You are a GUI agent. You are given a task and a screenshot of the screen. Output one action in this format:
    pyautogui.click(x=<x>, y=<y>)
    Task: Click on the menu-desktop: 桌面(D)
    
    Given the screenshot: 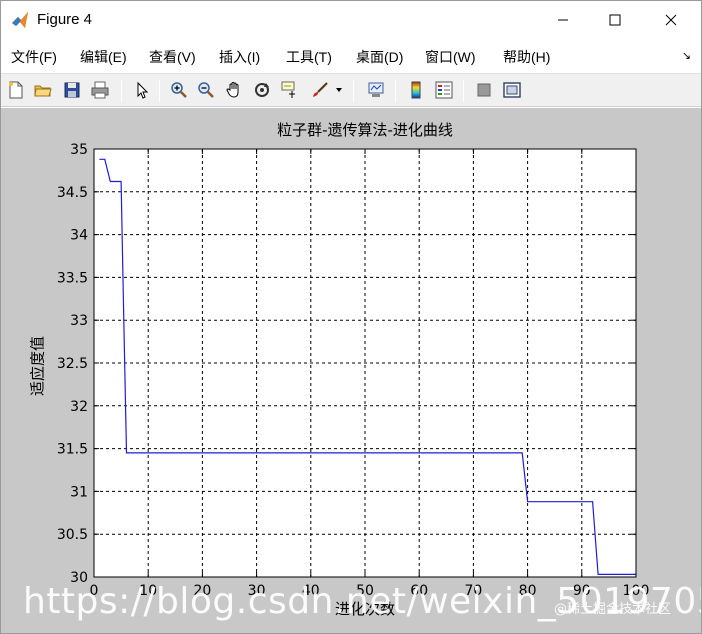 What is the action you would take?
    pyautogui.click(x=379, y=57)
    